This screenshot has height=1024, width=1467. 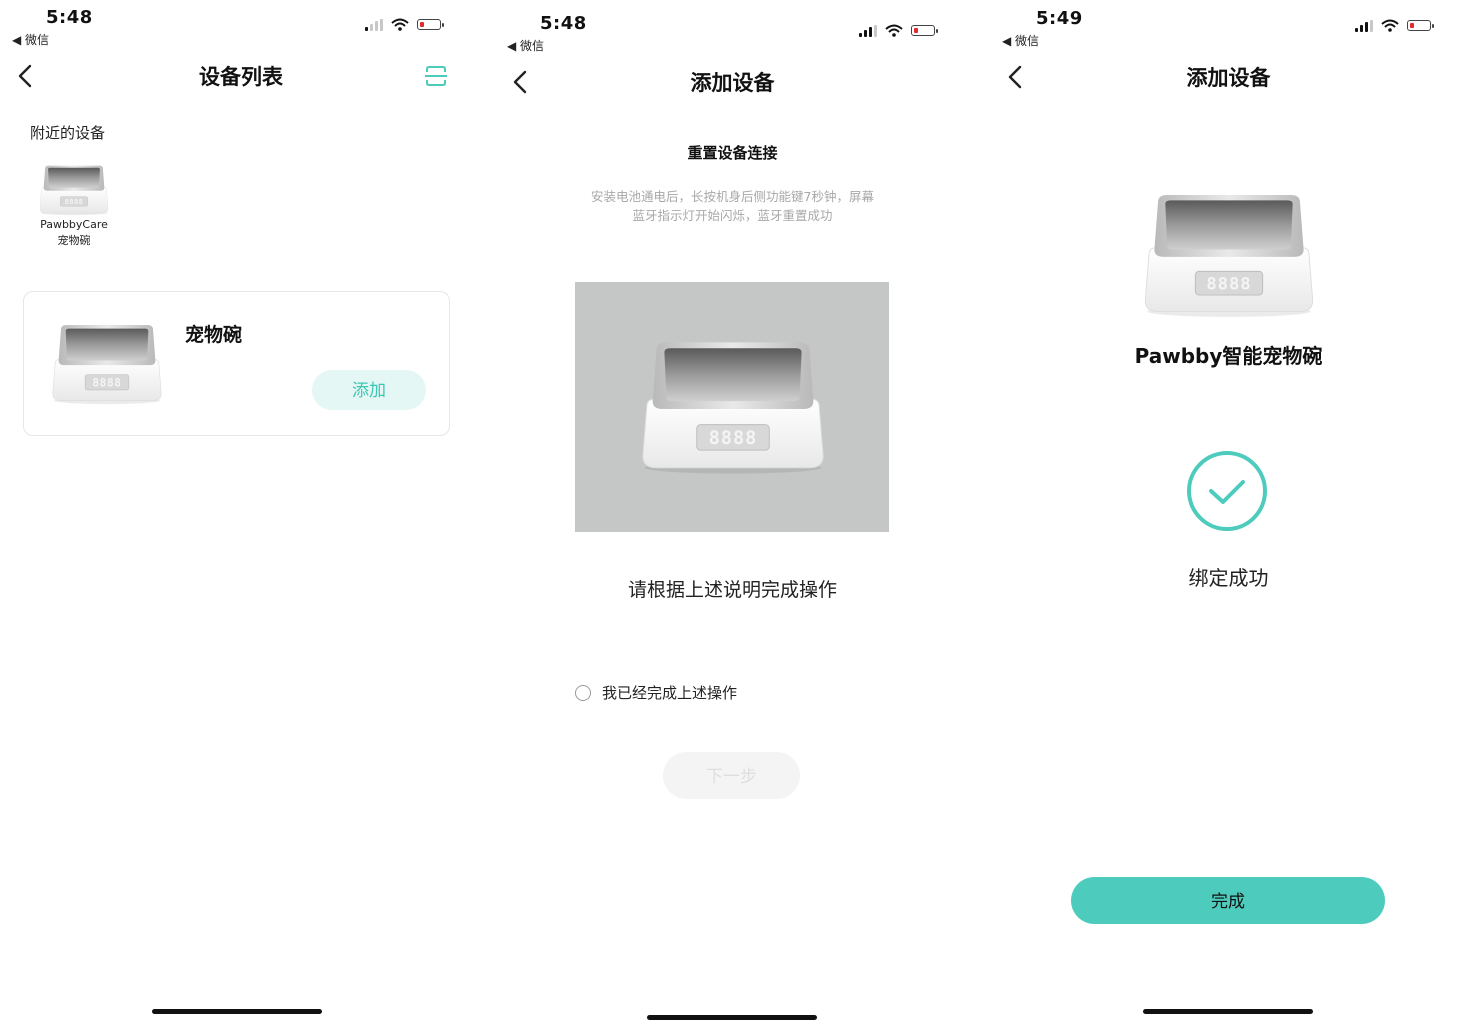 I want to click on device-photo, so click(x=732, y=407).